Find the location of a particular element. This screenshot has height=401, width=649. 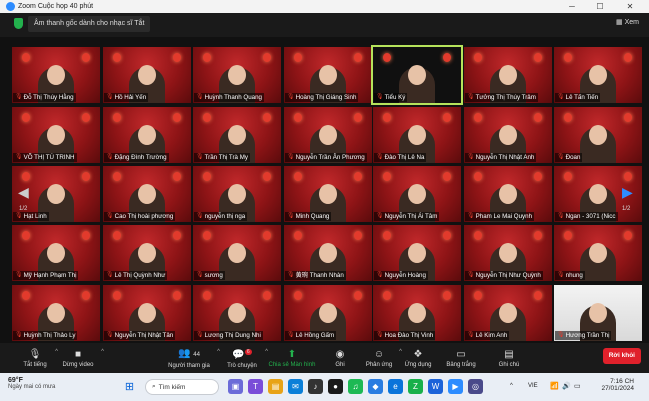

teams-icon: T is located at coordinates (255, 386).